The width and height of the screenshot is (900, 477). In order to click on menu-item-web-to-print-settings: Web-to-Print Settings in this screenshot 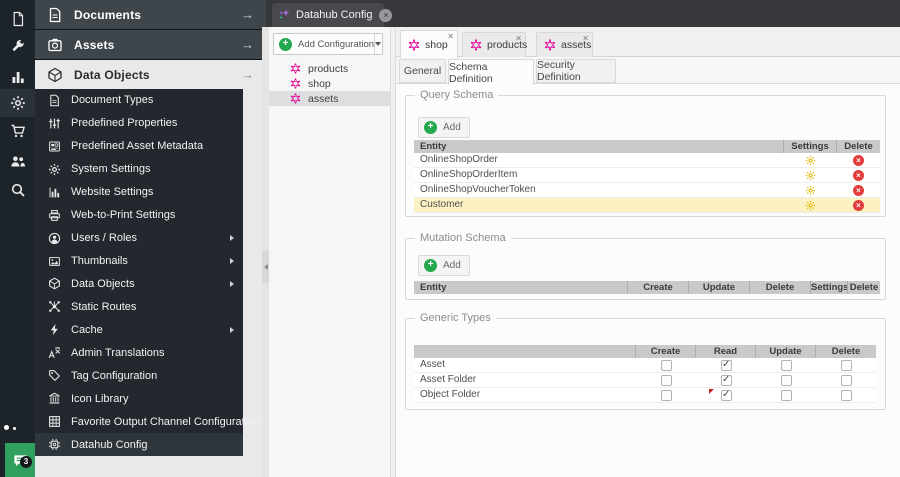, I will do `click(139, 215)`.